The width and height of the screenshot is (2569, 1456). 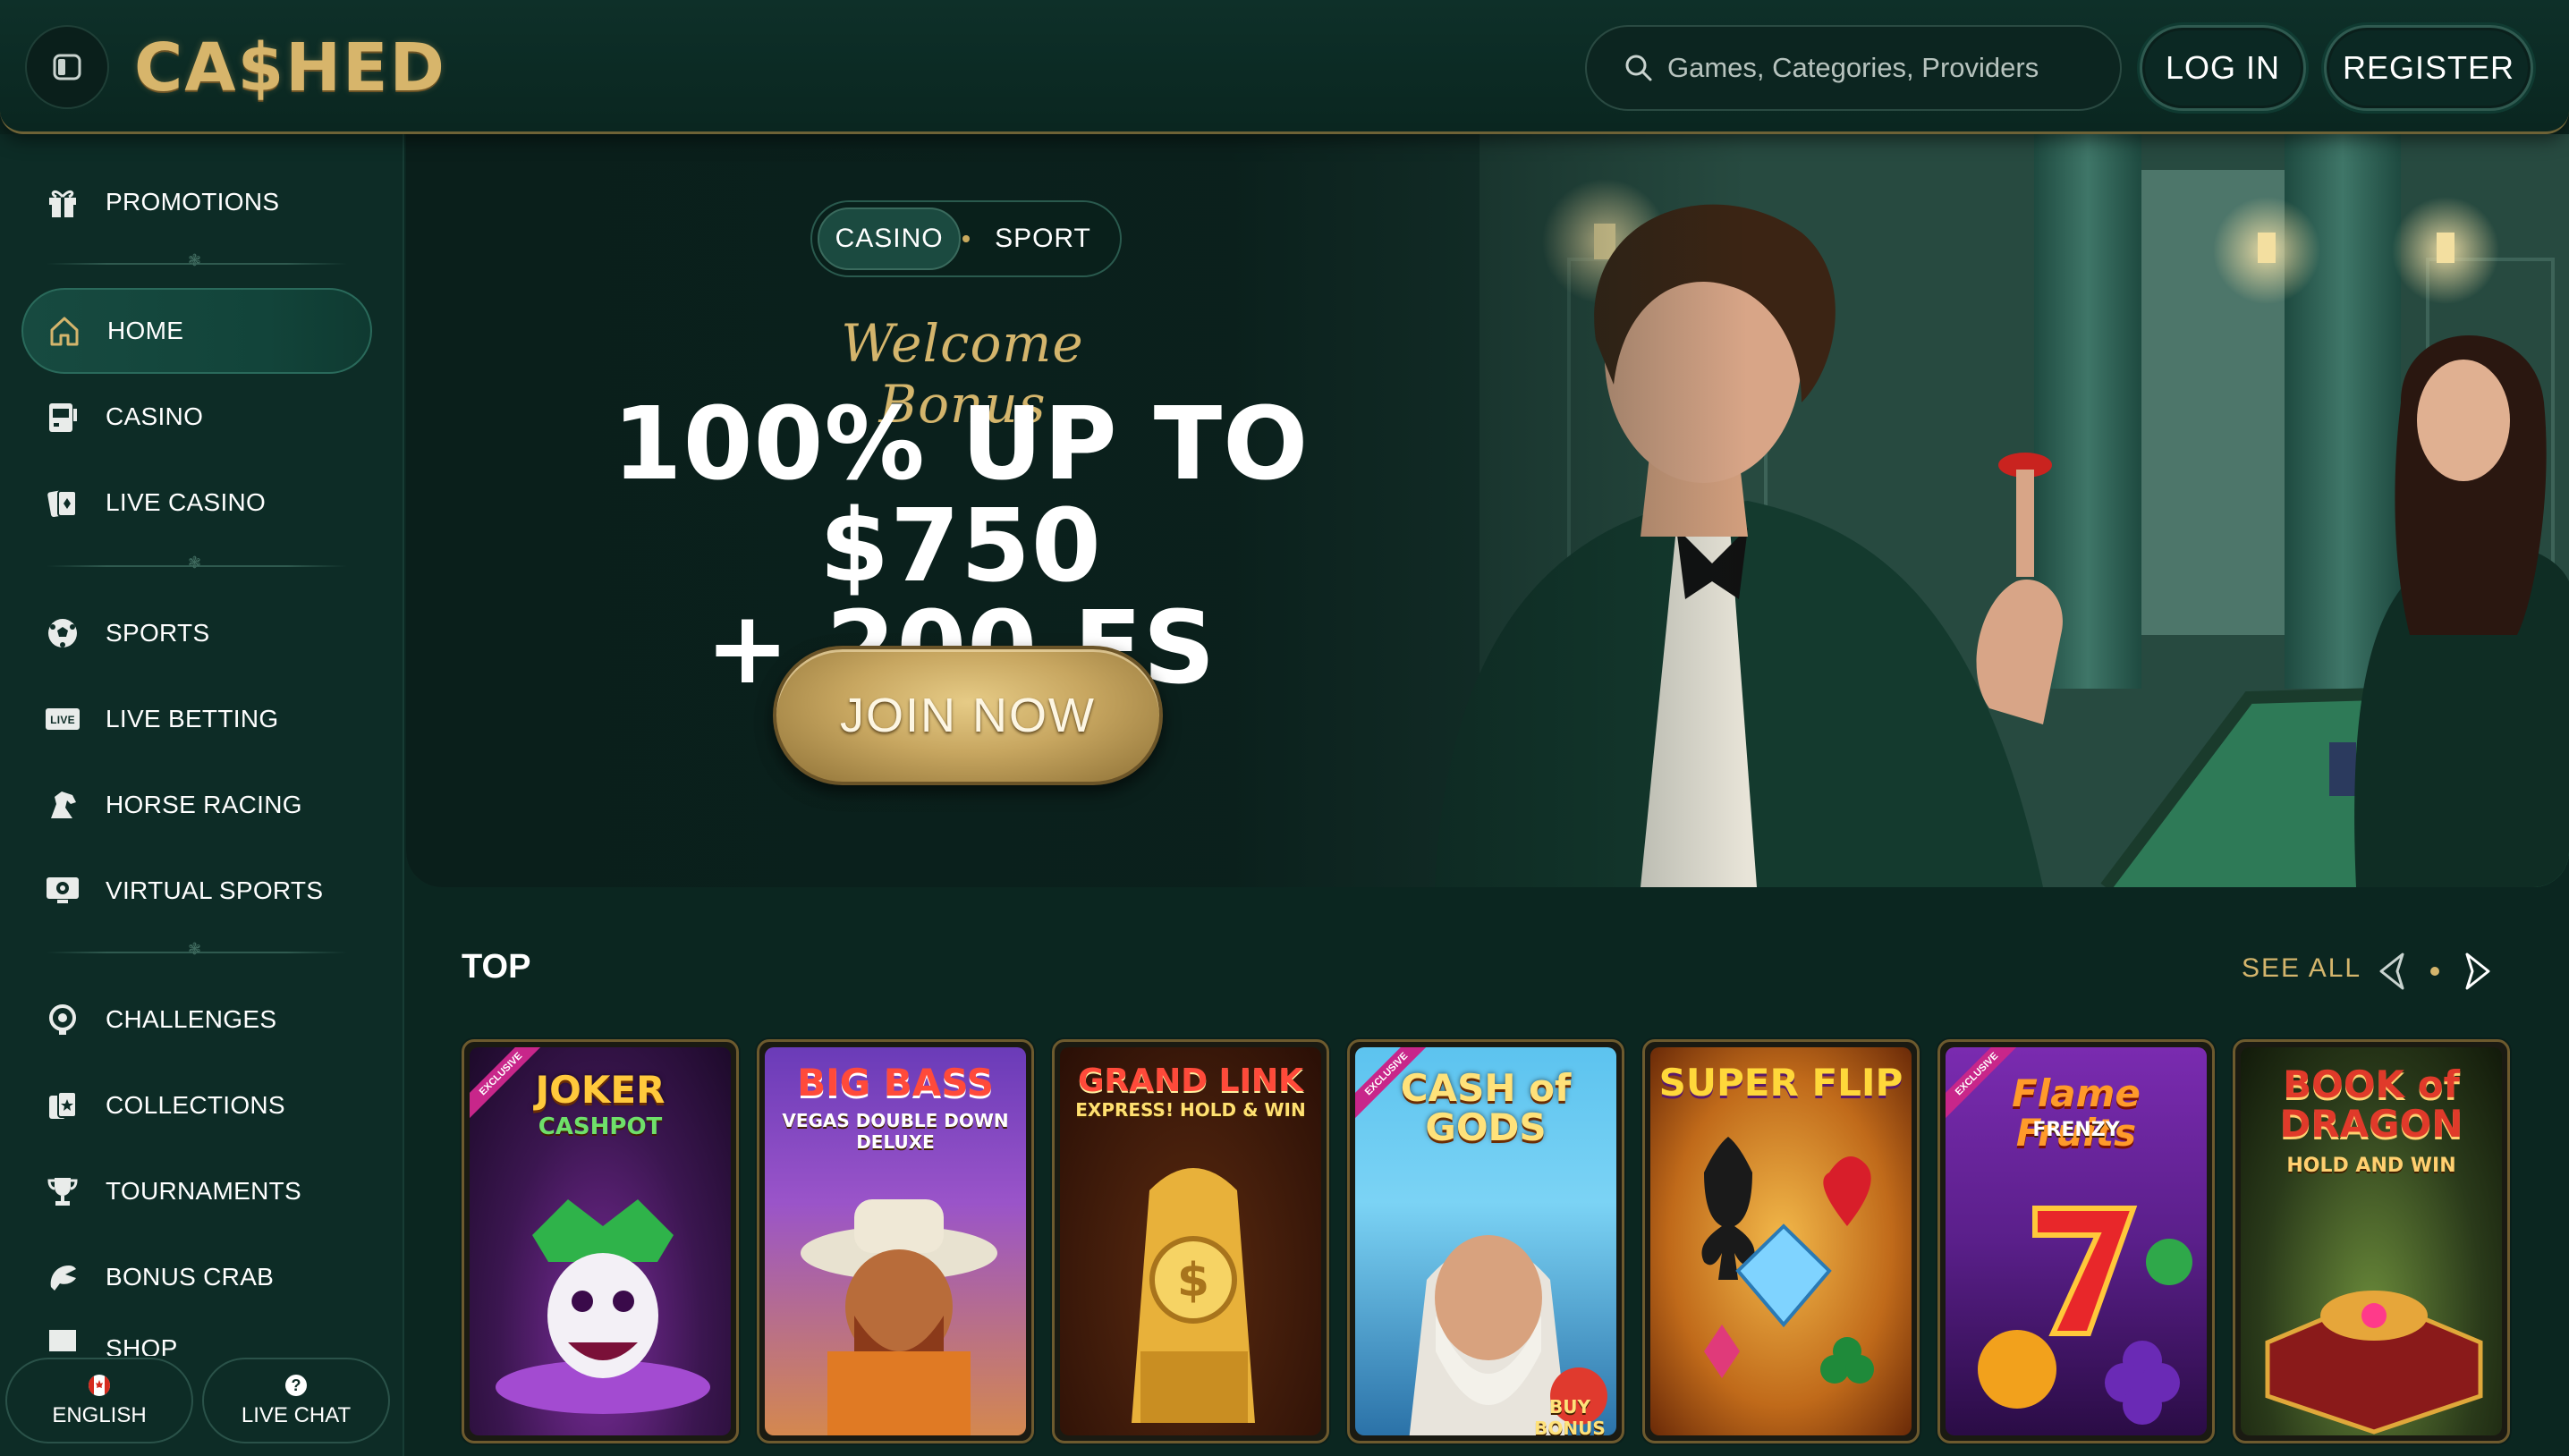 What do you see at coordinates (63, 805) in the screenshot?
I see `horse-icon` at bounding box center [63, 805].